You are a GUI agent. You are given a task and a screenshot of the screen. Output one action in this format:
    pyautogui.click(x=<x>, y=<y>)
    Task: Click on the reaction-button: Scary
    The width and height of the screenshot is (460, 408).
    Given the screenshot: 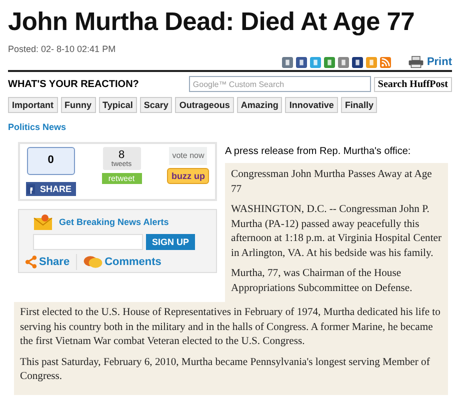 What is the action you would take?
    pyautogui.click(x=156, y=105)
    